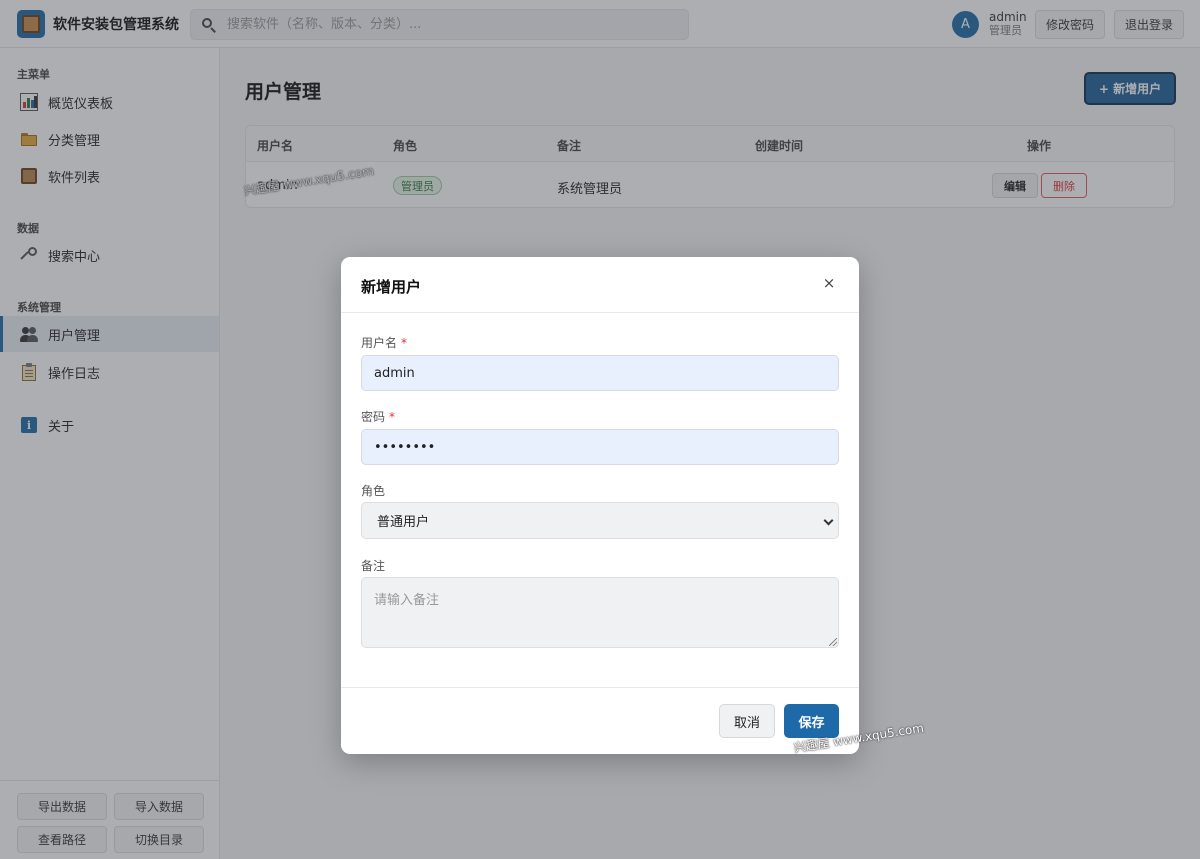 Image resolution: width=1200 pixels, height=859 pixels. I want to click on resize-handle-icon, so click(833, 642).